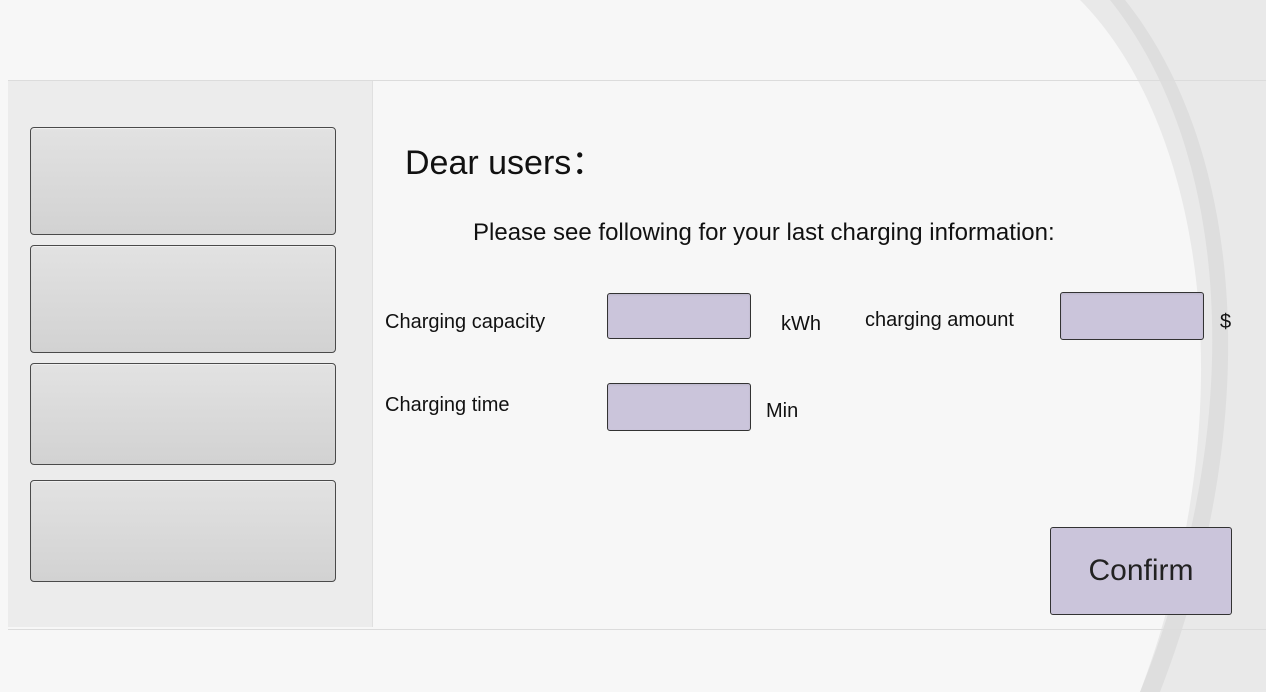  What do you see at coordinates (447, 405) in the screenshot?
I see `charging-time-label: Charging time` at bounding box center [447, 405].